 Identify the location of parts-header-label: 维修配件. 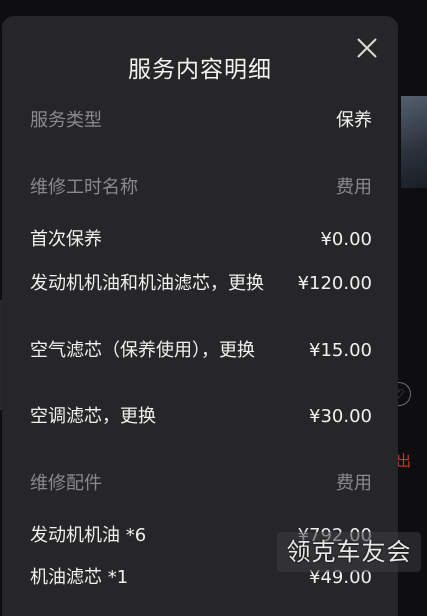
(66, 483).